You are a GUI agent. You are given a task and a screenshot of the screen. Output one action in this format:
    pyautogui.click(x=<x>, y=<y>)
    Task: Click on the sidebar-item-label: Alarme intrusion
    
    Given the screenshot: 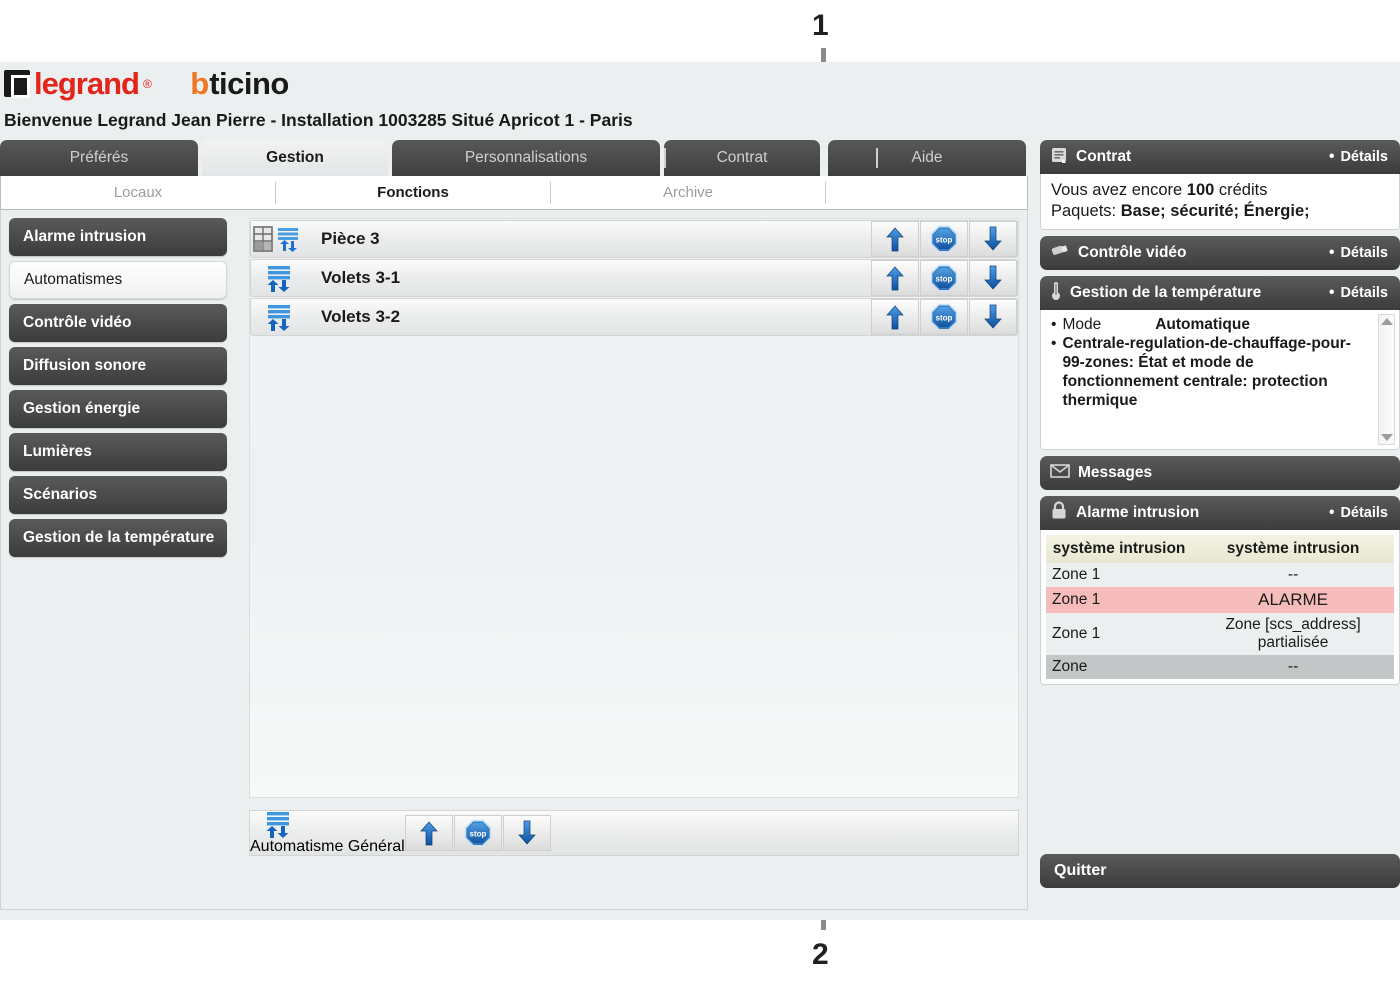 What is the action you would take?
    pyautogui.click(x=85, y=236)
    